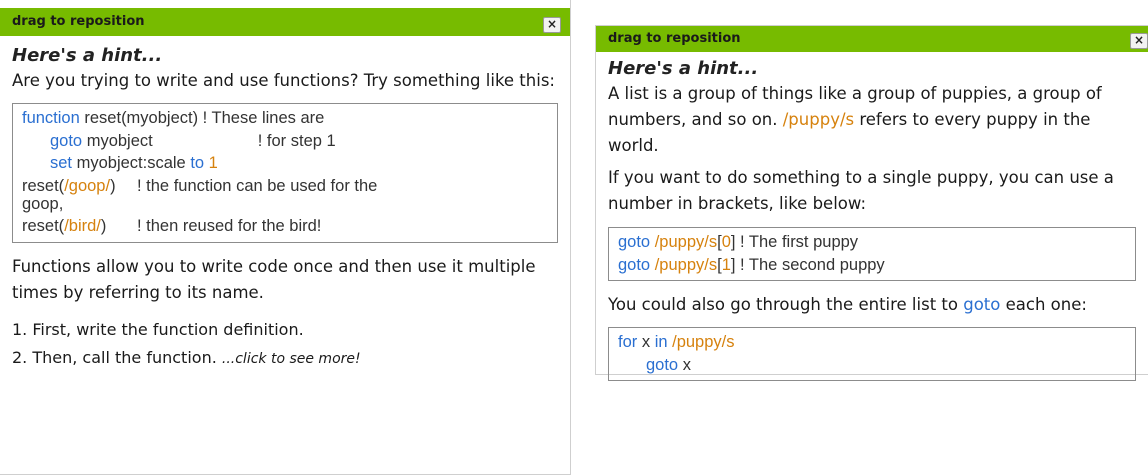 The height and width of the screenshot is (475, 1148). What do you see at coordinates (872, 242) in the screenshot?
I see `code-line: goto /puppy/s[0] ! The first puppy` at bounding box center [872, 242].